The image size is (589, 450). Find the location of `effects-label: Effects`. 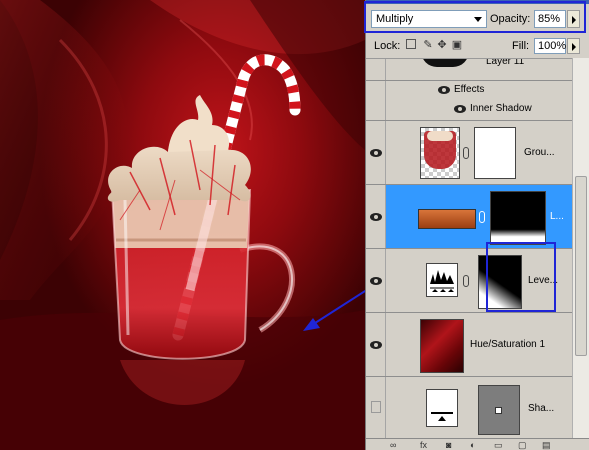

effects-label: Effects is located at coordinates (469, 89).